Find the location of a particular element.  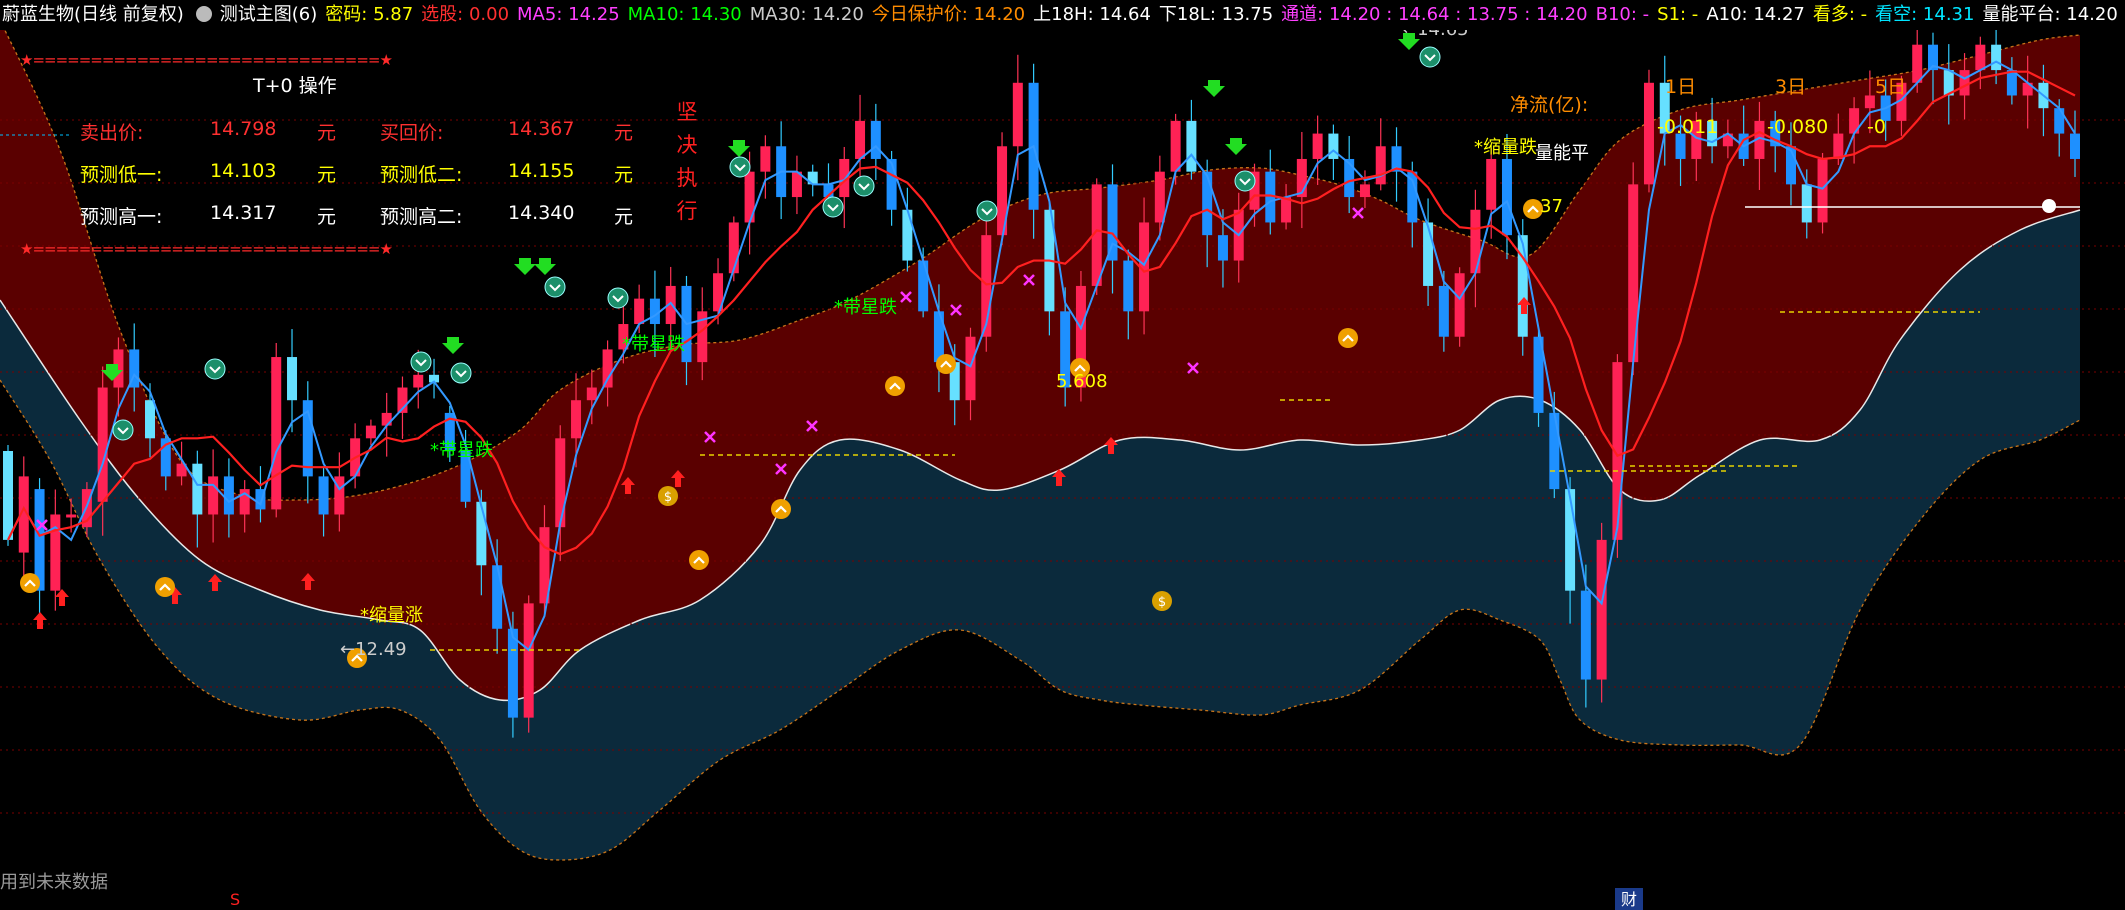

t0-cell-v1: 14.317 is located at coordinates (243, 213).